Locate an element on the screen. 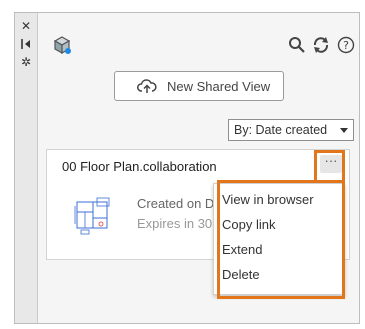 The image size is (365, 329). panel-side-strip: ✕ ✲ is located at coordinates (26, 168).